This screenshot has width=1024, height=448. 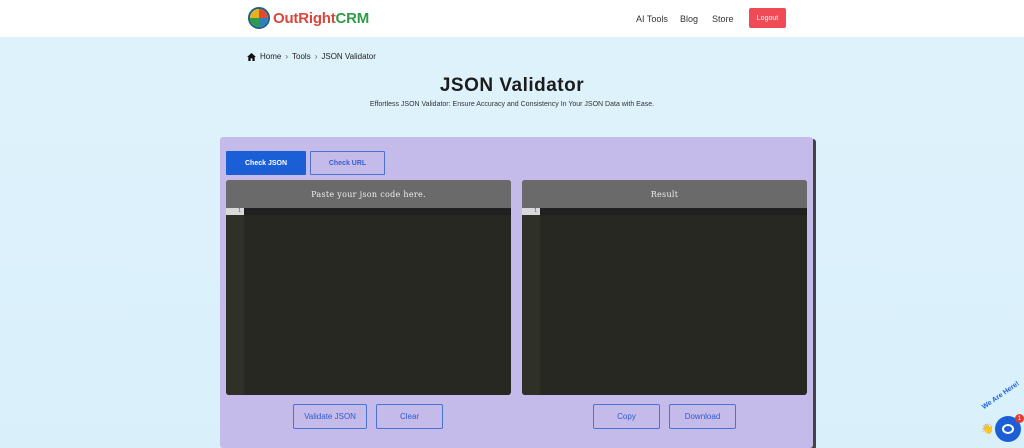 What do you see at coordinates (723, 18) in the screenshot?
I see `nav-store: Store` at bounding box center [723, 18].